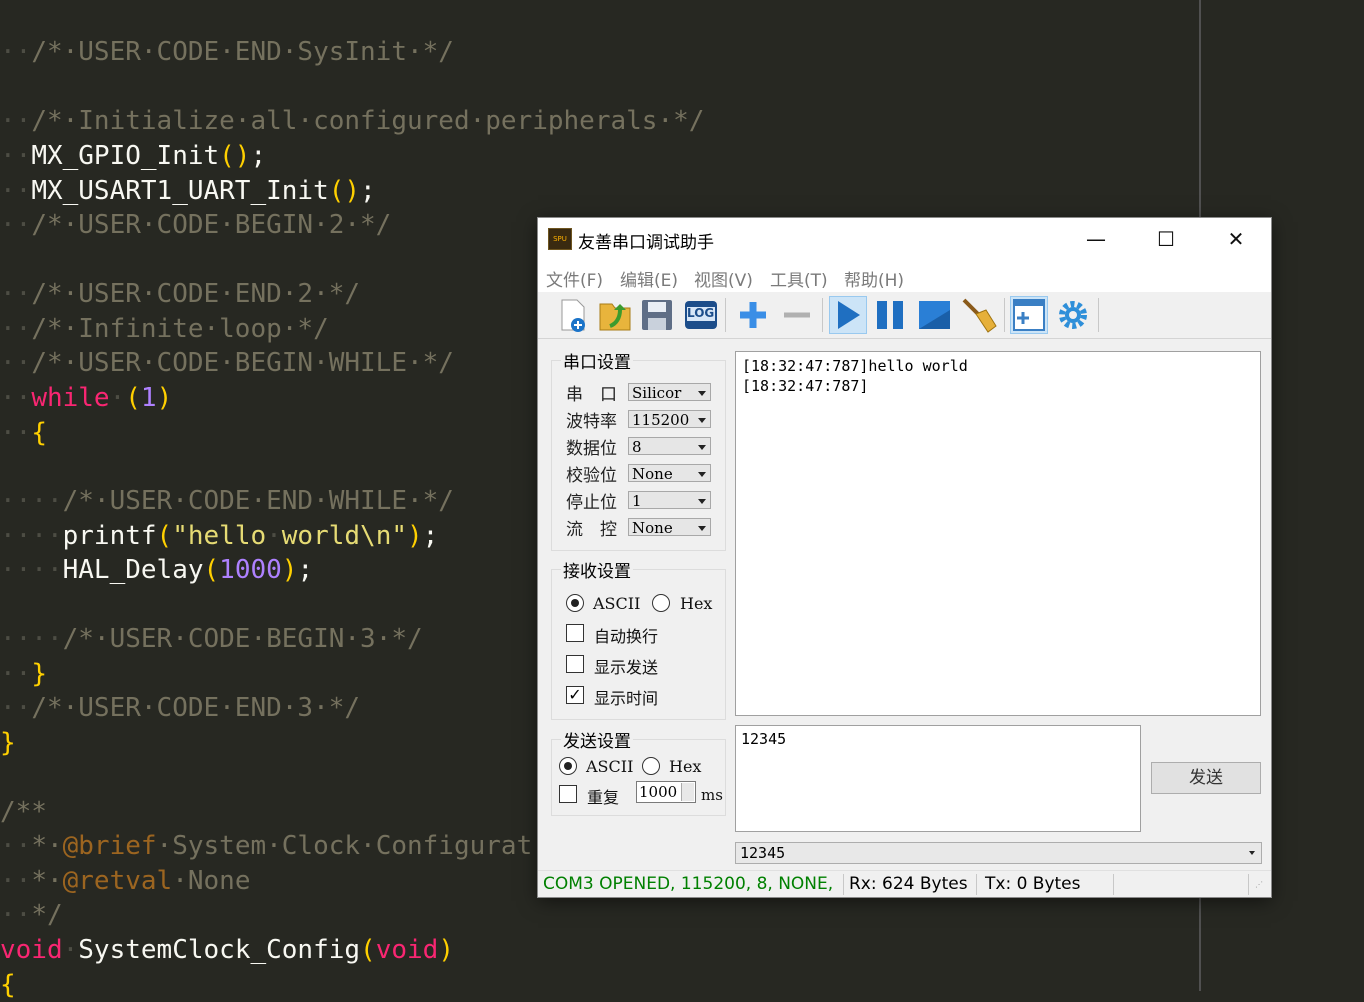 This screenshot has height=1002, width=1364. I want to click on send-ascii-radio, so click(568, 766).